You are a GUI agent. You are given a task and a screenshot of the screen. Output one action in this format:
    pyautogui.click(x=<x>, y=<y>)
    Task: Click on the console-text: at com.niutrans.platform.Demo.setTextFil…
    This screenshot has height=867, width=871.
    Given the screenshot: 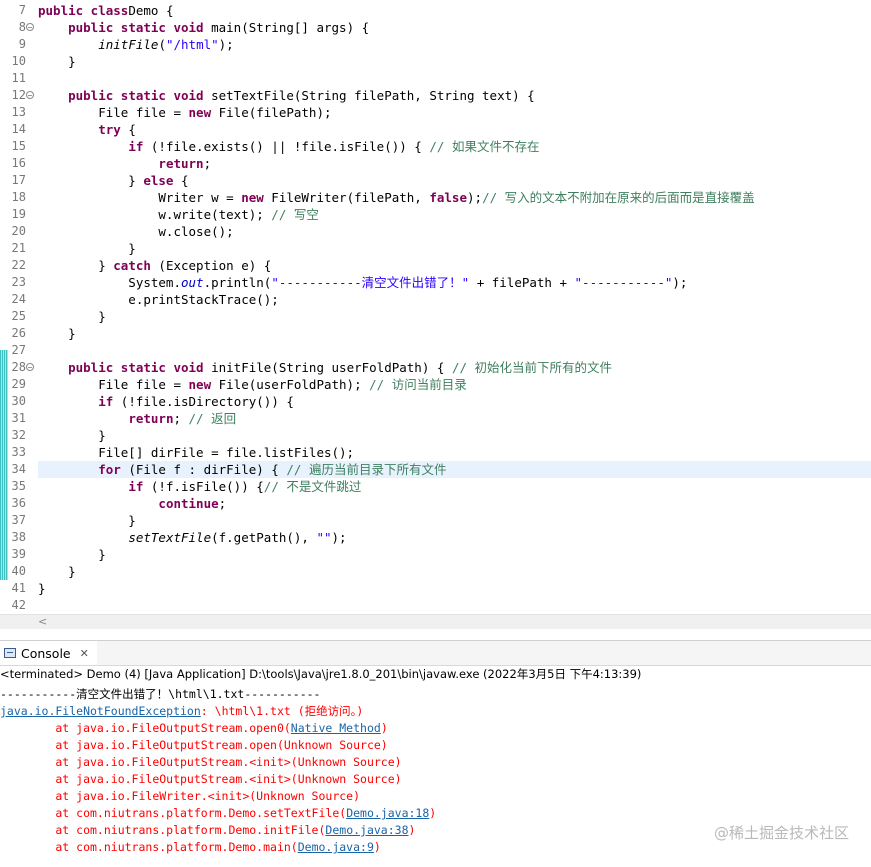 What is the action you would take?
    pyautogui.click(x=173, y=813)
    